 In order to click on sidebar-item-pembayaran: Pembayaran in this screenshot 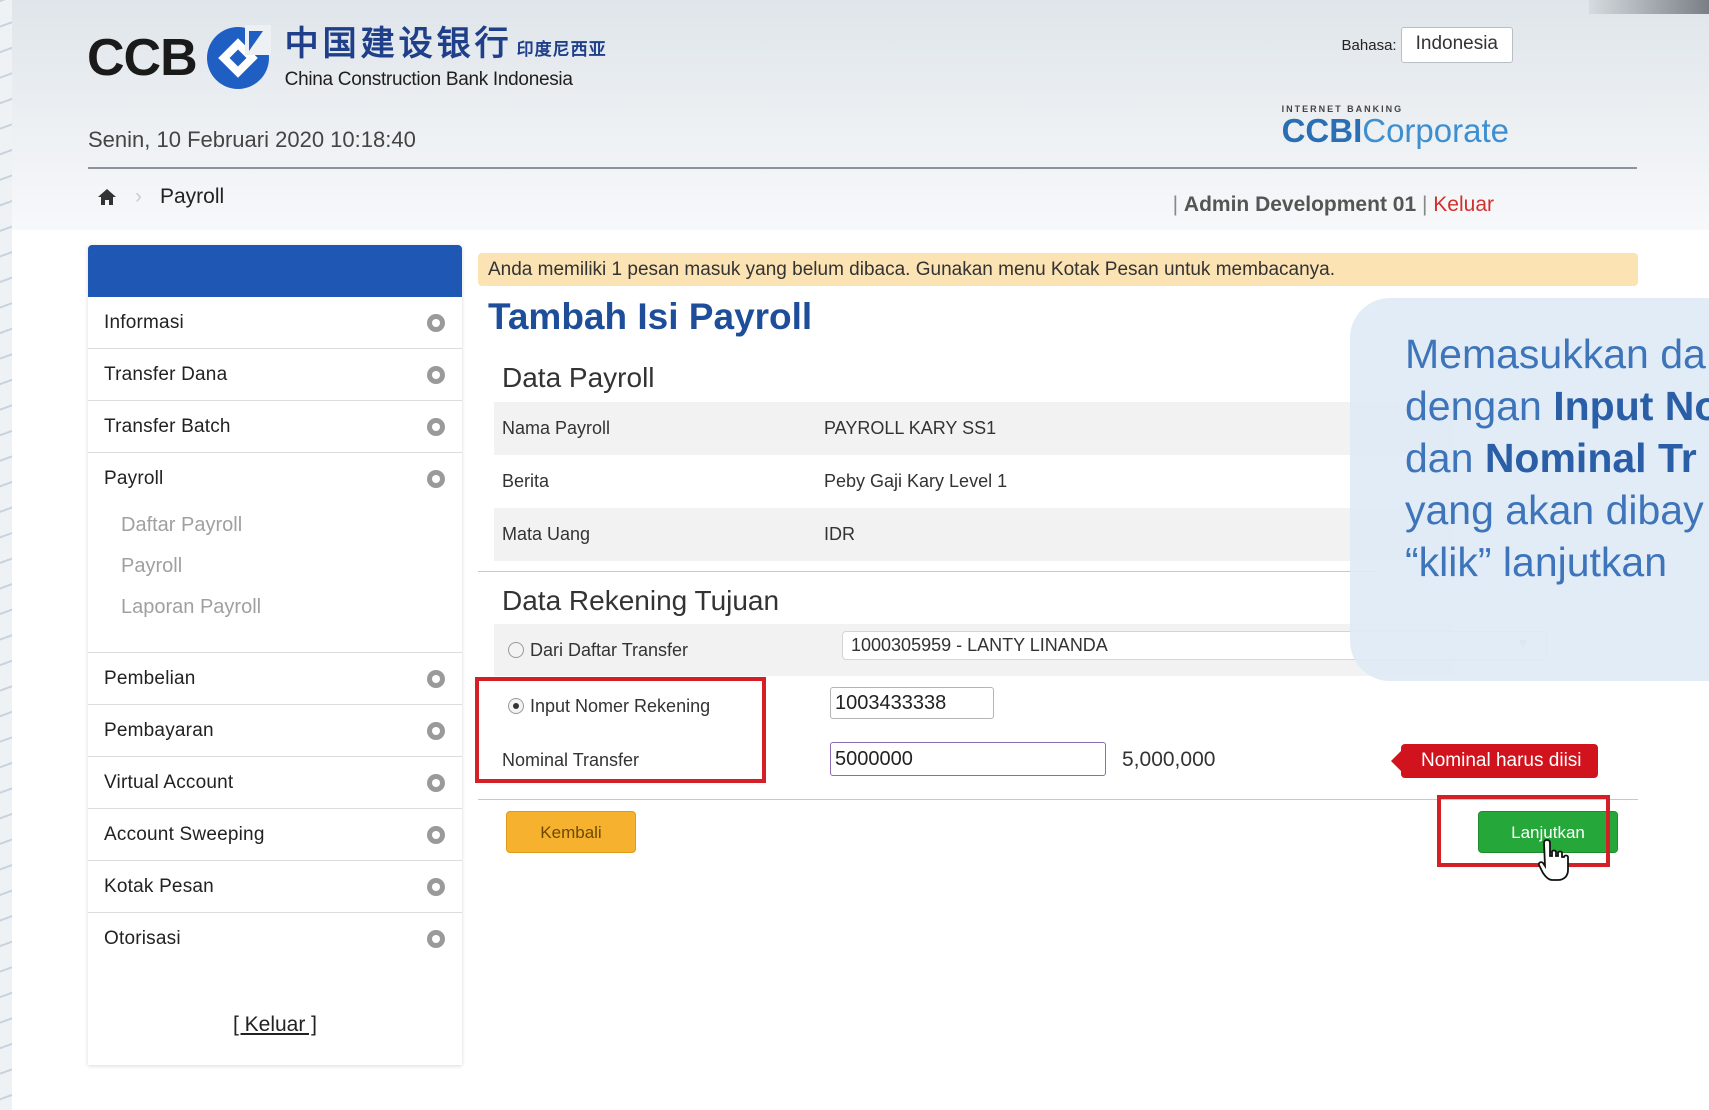, I will do `click(275, 731)`.